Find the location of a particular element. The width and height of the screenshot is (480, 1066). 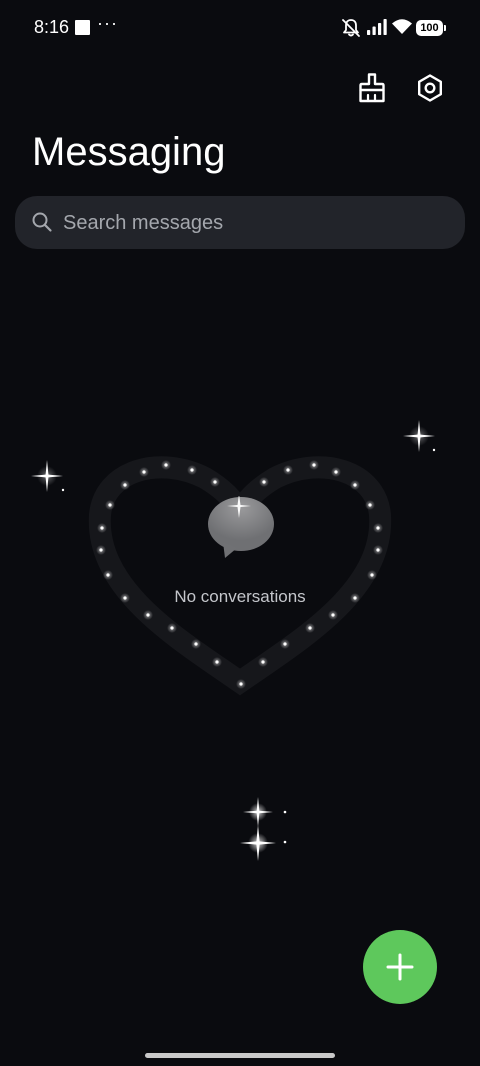

status-bar: 8:16 ··· 100 is located at coordinates (240, 28).